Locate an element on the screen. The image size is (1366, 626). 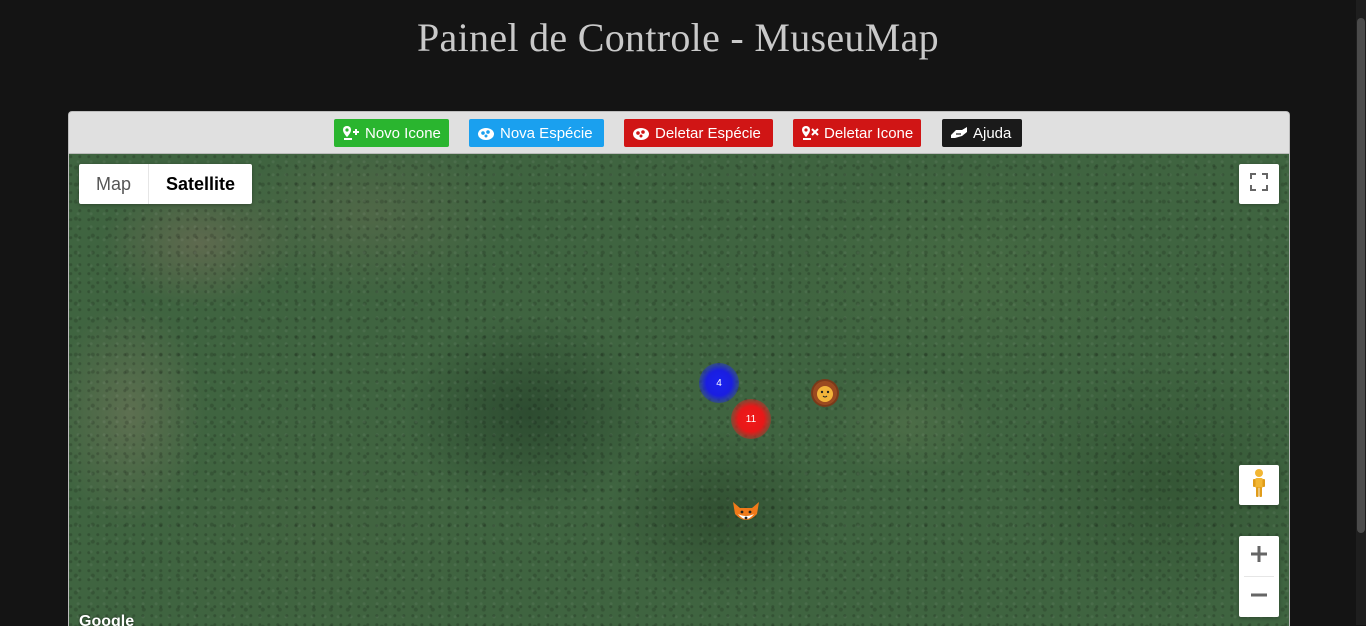
zoom-in-icon is located at coordinates (1259, 556).